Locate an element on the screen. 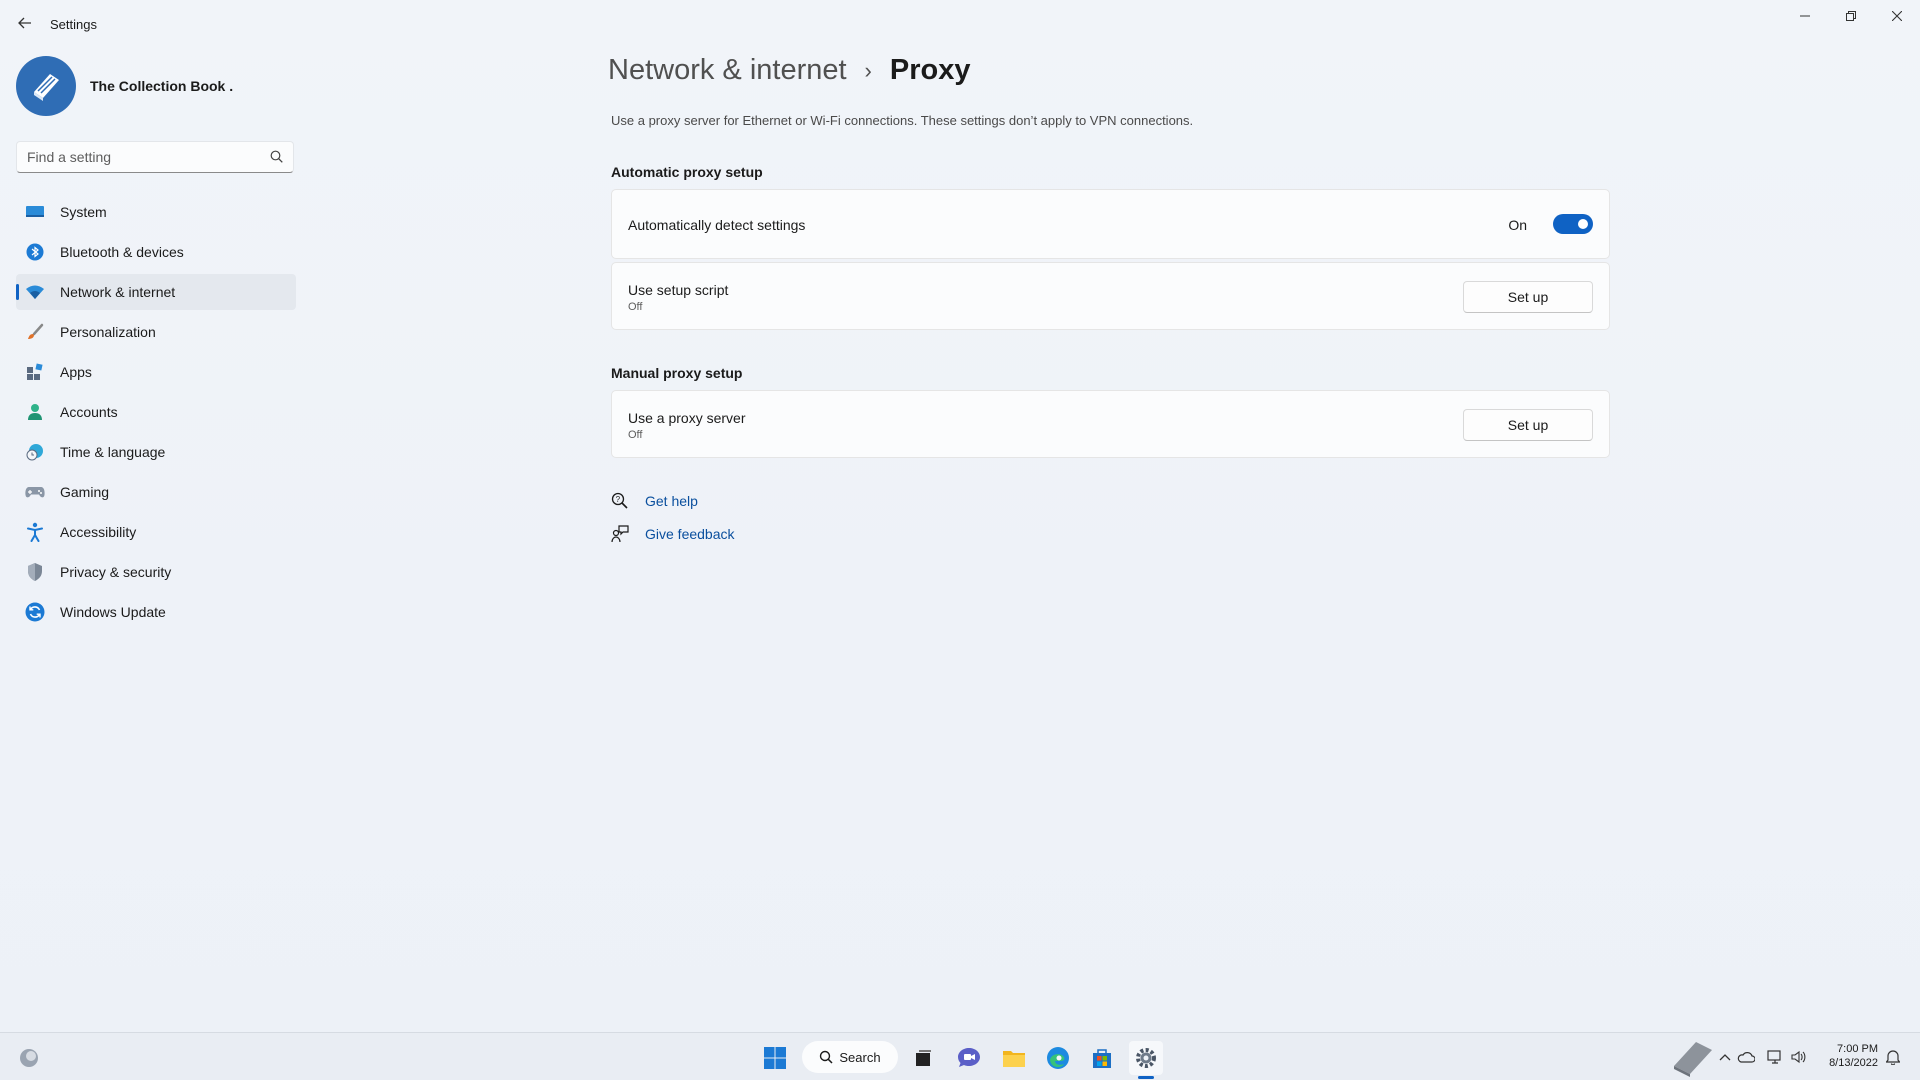  setup-script-title: Use setup script is located at coordinates (678, 290).